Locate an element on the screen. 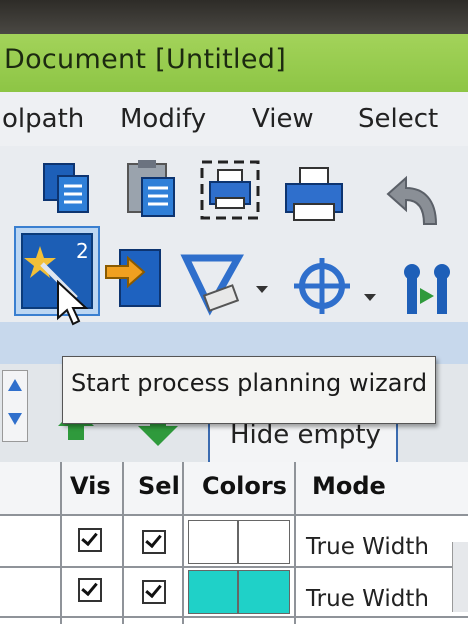 This screenshot has height=624, width=468. menu-item-toolpath: olpath is located at coordinates (43, 119).